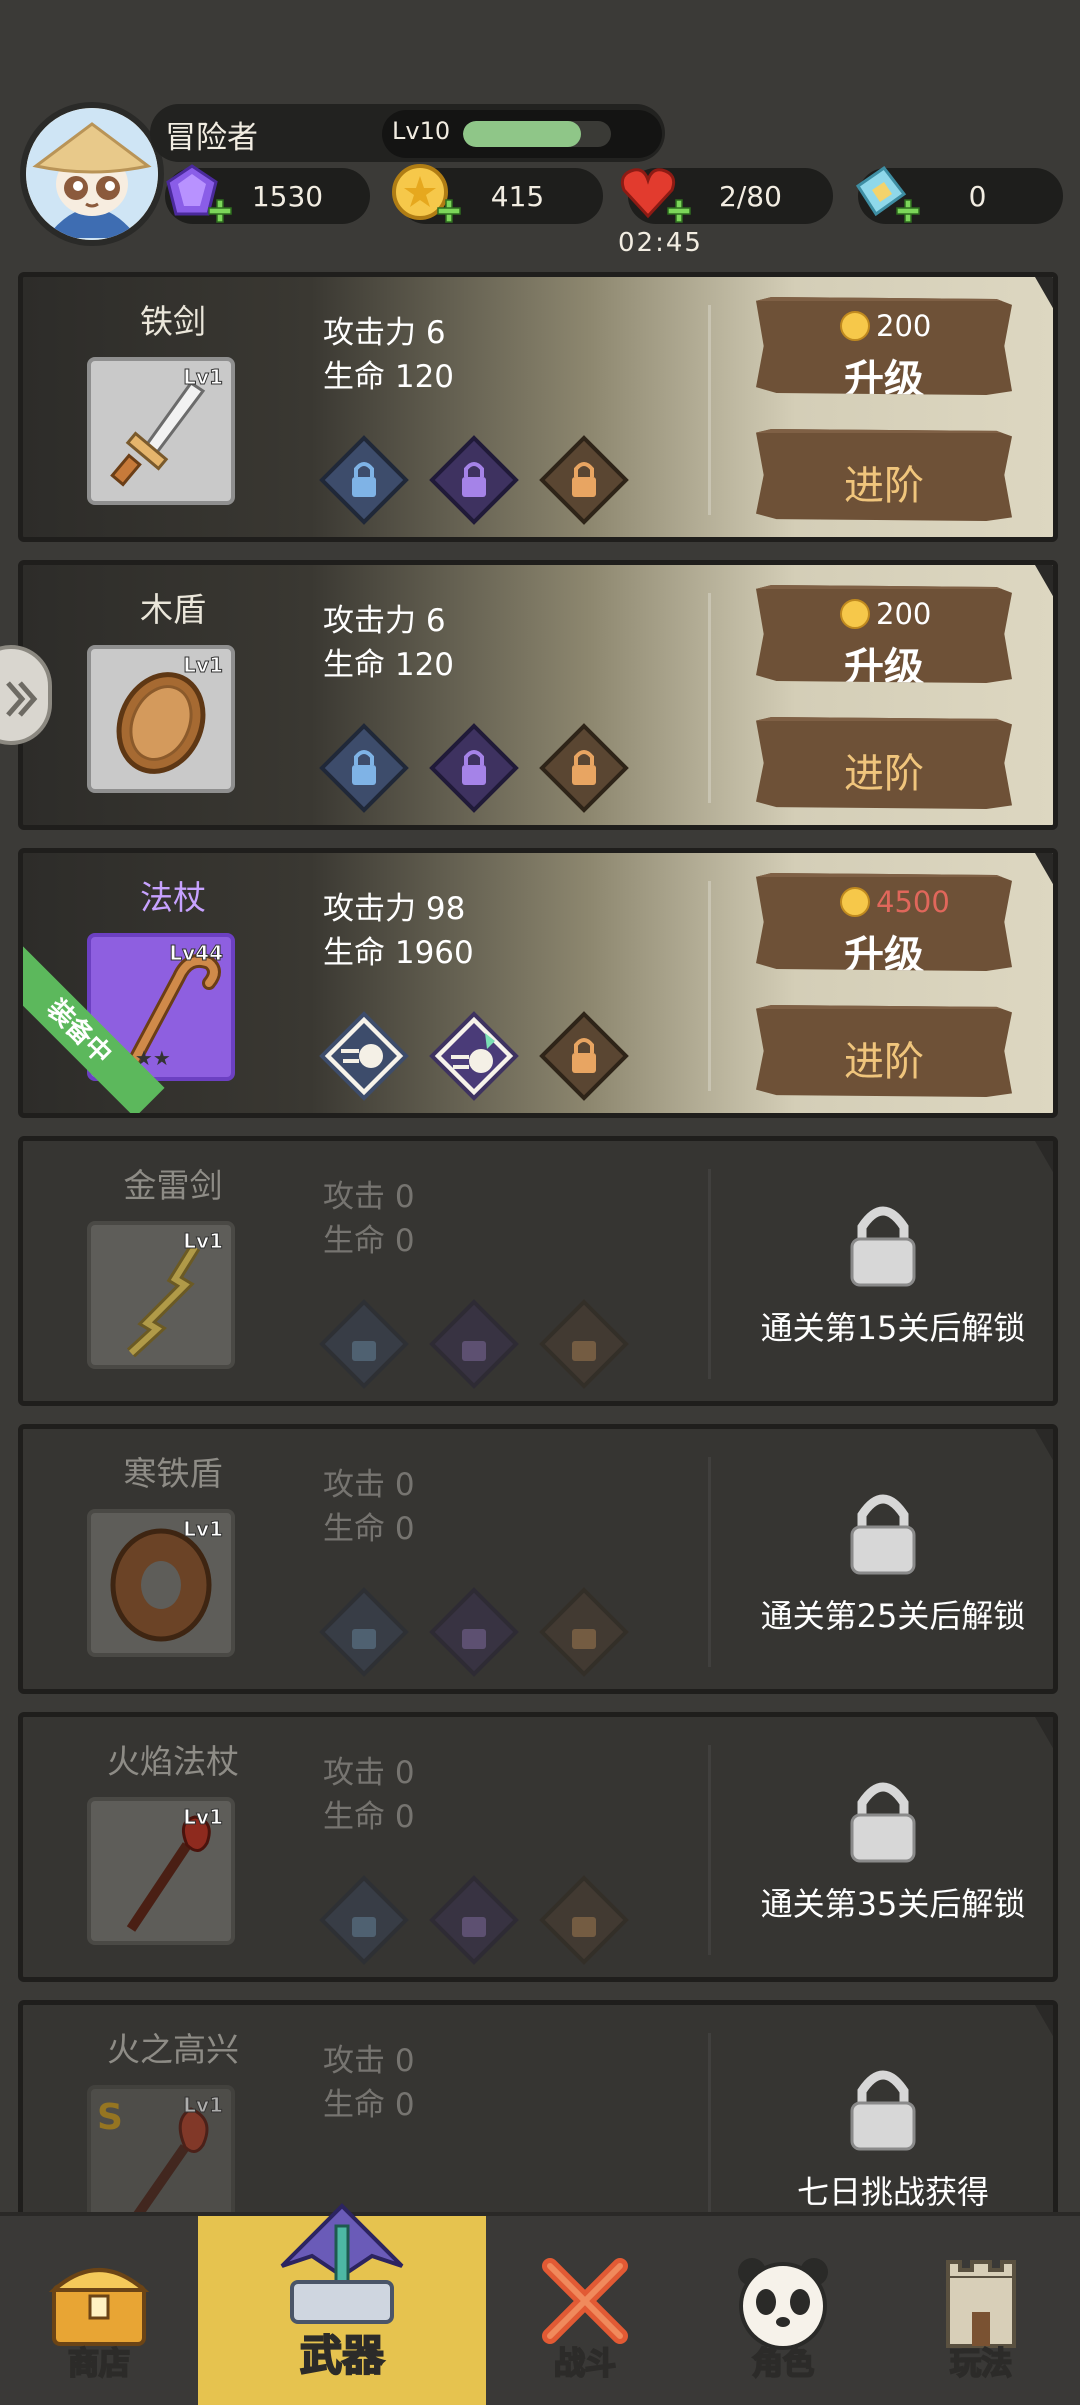  Describe the element at coordinates (287, 196) in the screenshot. I see `gems-value: 1530` at that location.